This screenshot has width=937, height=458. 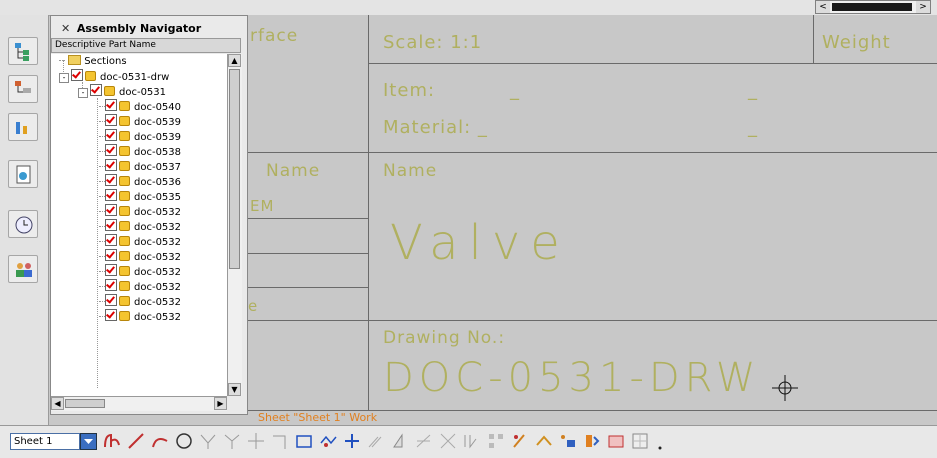 I want to click on fillet-tool, so click(x=208, y=442).